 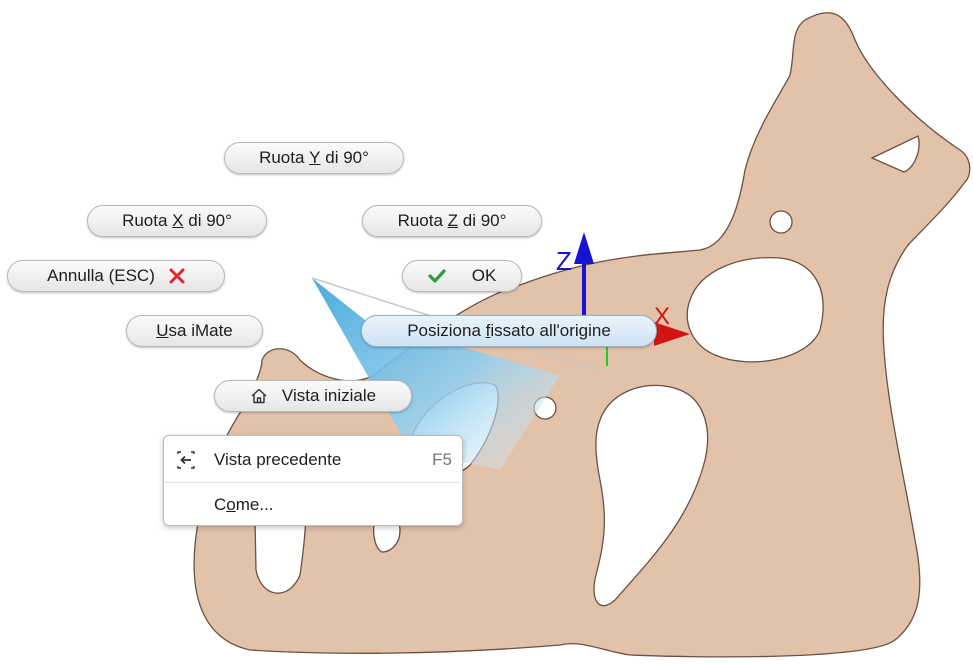 What do you see at coordinates (200, 330) in the screenshot?
I see `use-imate-label: sa iMate` at bounding box center [200, 330].